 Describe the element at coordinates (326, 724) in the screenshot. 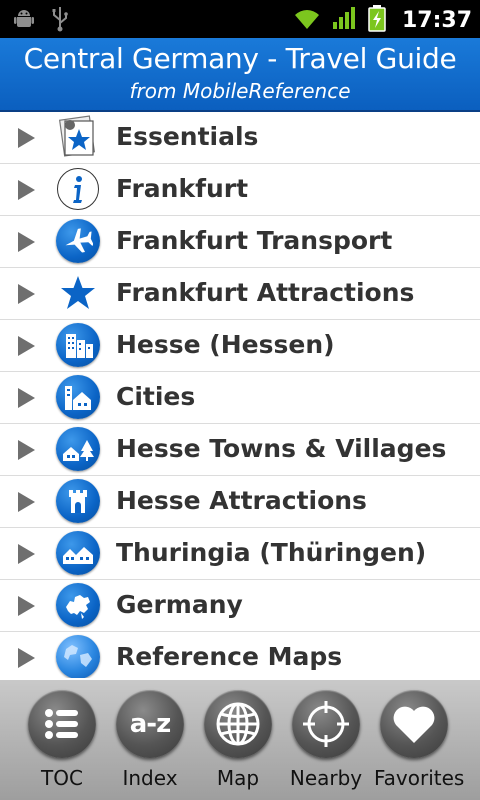

I see `crosshair-icon` at that location.